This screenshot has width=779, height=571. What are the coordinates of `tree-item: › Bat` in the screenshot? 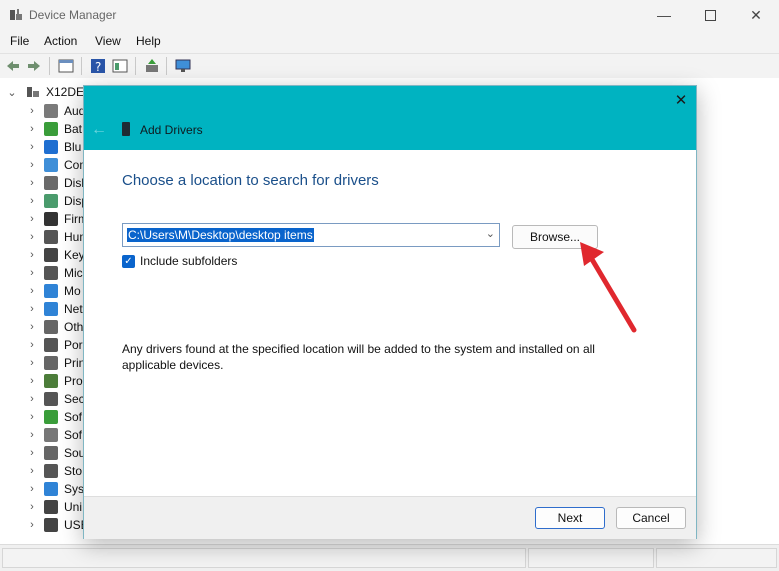 It's located at (54, 129).